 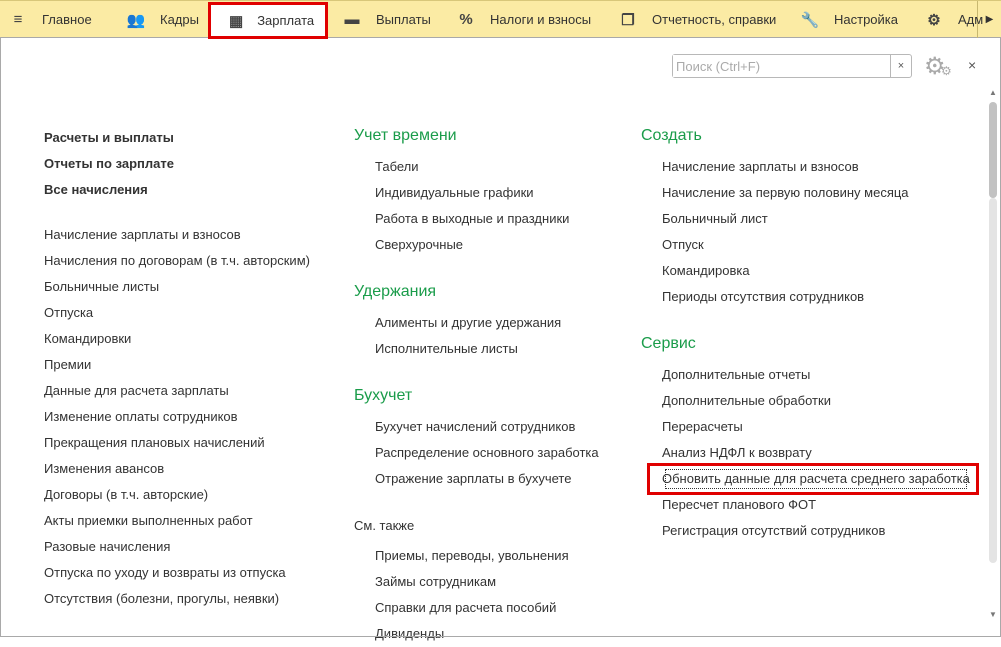 I want to click on vertical-scrollbar: ▲ ▼, so click(x=993, y=362).